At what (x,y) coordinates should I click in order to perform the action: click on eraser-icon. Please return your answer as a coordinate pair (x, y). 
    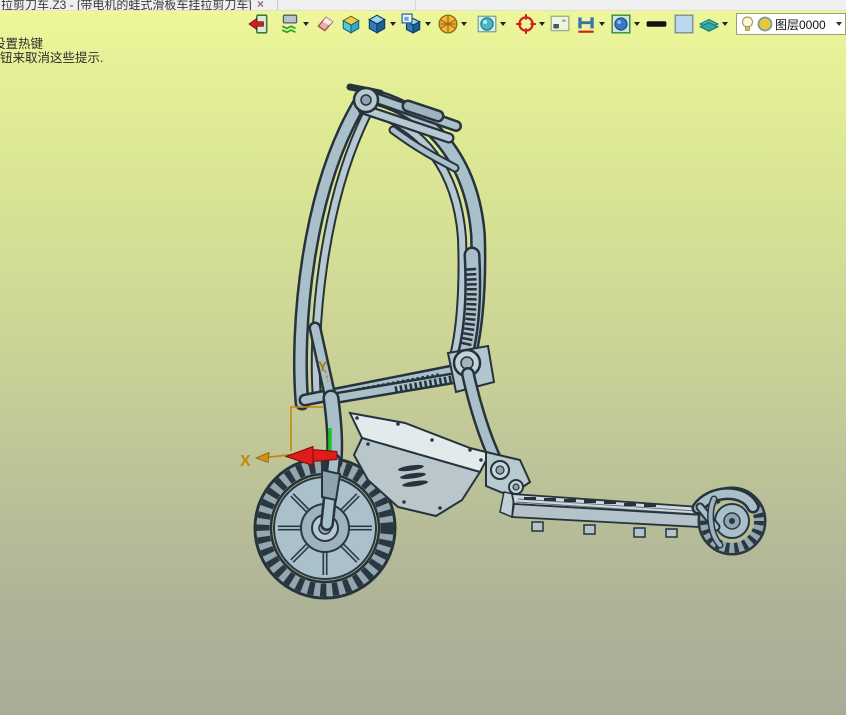
    Looking at the image, I should click on (325, 24).